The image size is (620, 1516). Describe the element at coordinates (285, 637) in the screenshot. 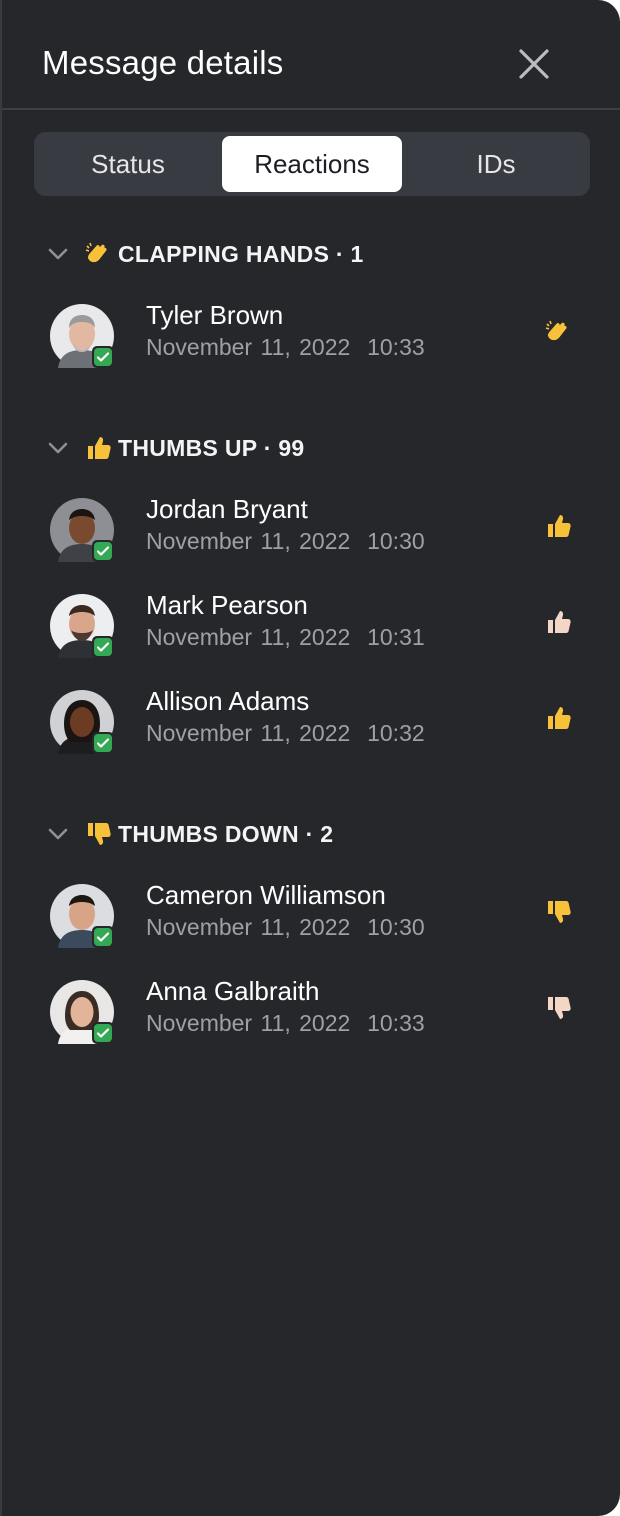

I see `reaction-timestamp: November 11, 2022 10:31` at that location.